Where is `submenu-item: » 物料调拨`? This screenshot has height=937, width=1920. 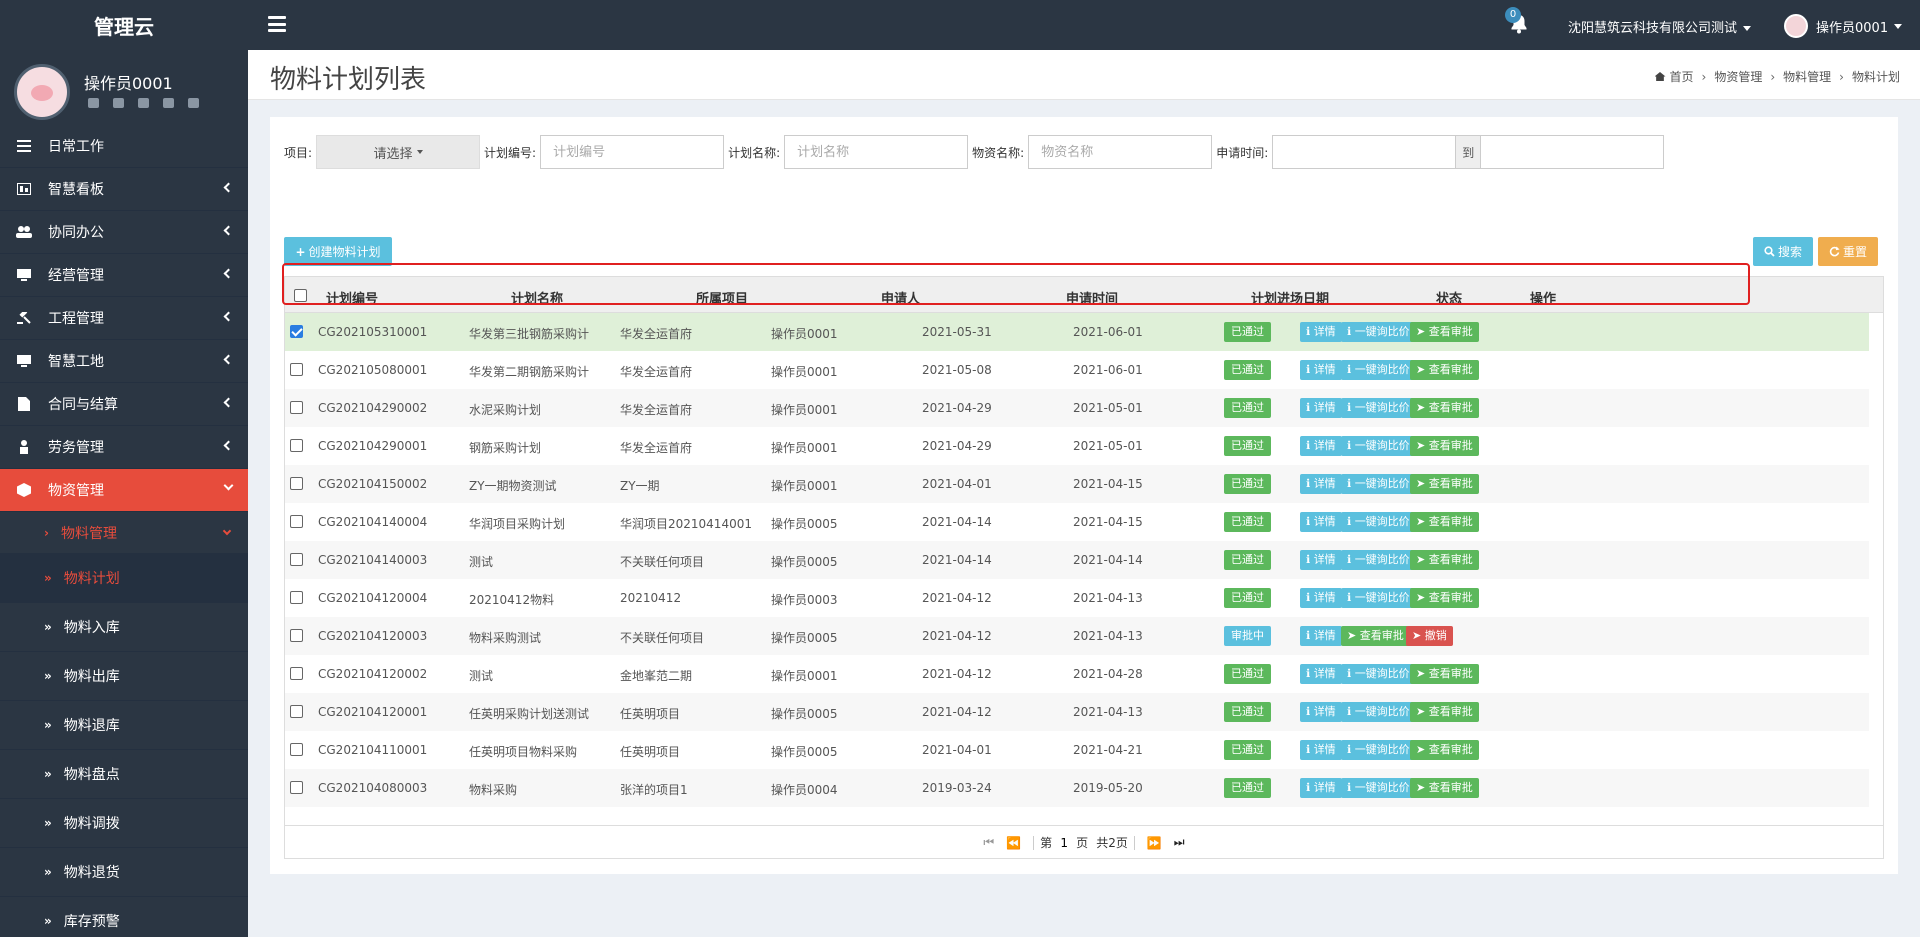 submenu-item: » 物料调拨 is located at coordinates (124, 823).